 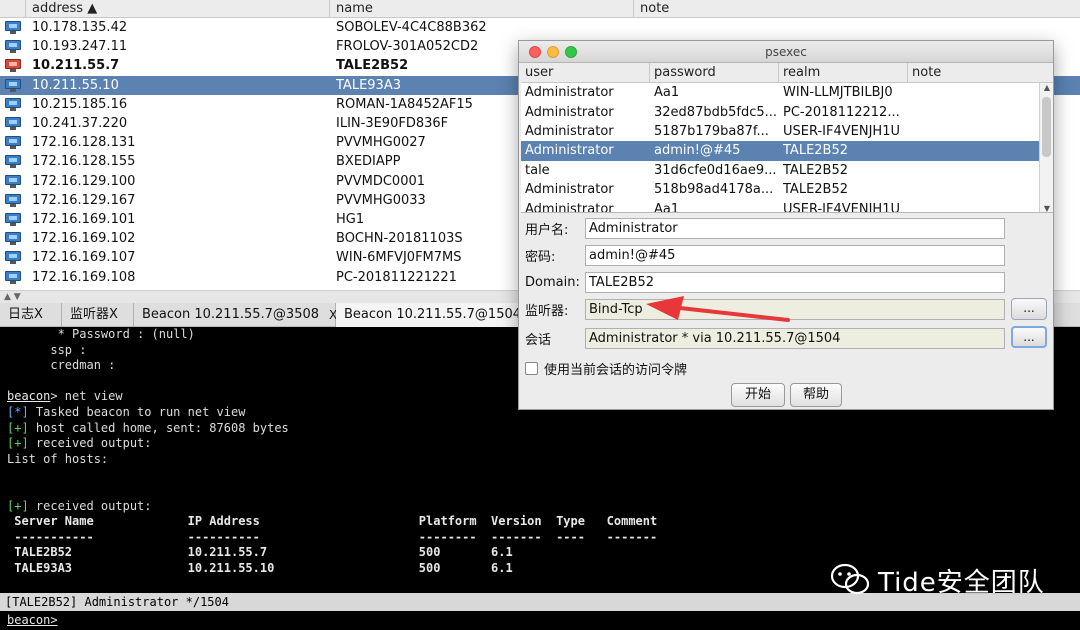 I want to click on scroll-down-icon: ▼, so click(x=1046, y=208).